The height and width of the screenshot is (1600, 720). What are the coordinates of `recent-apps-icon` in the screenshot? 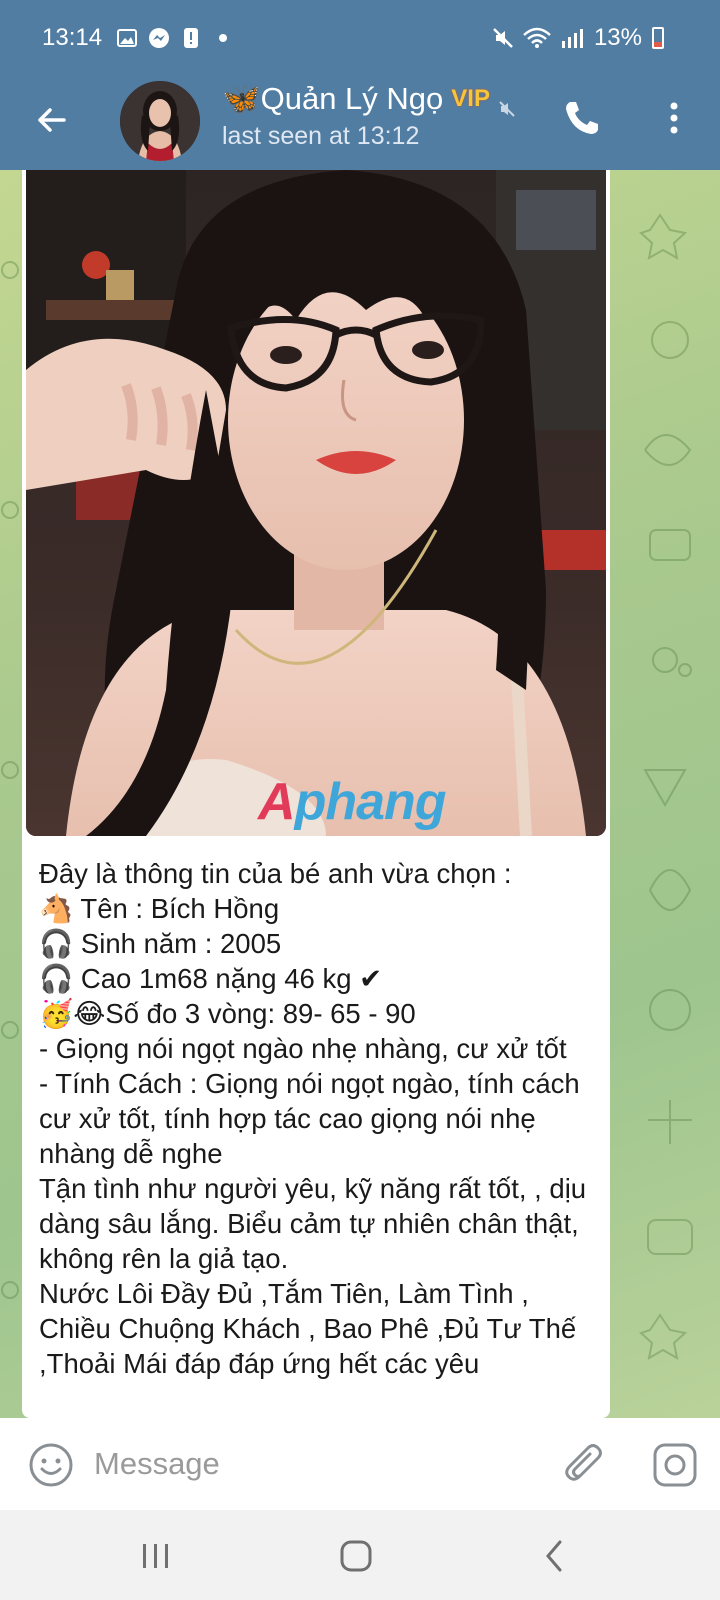 It's located at (156, 1556).